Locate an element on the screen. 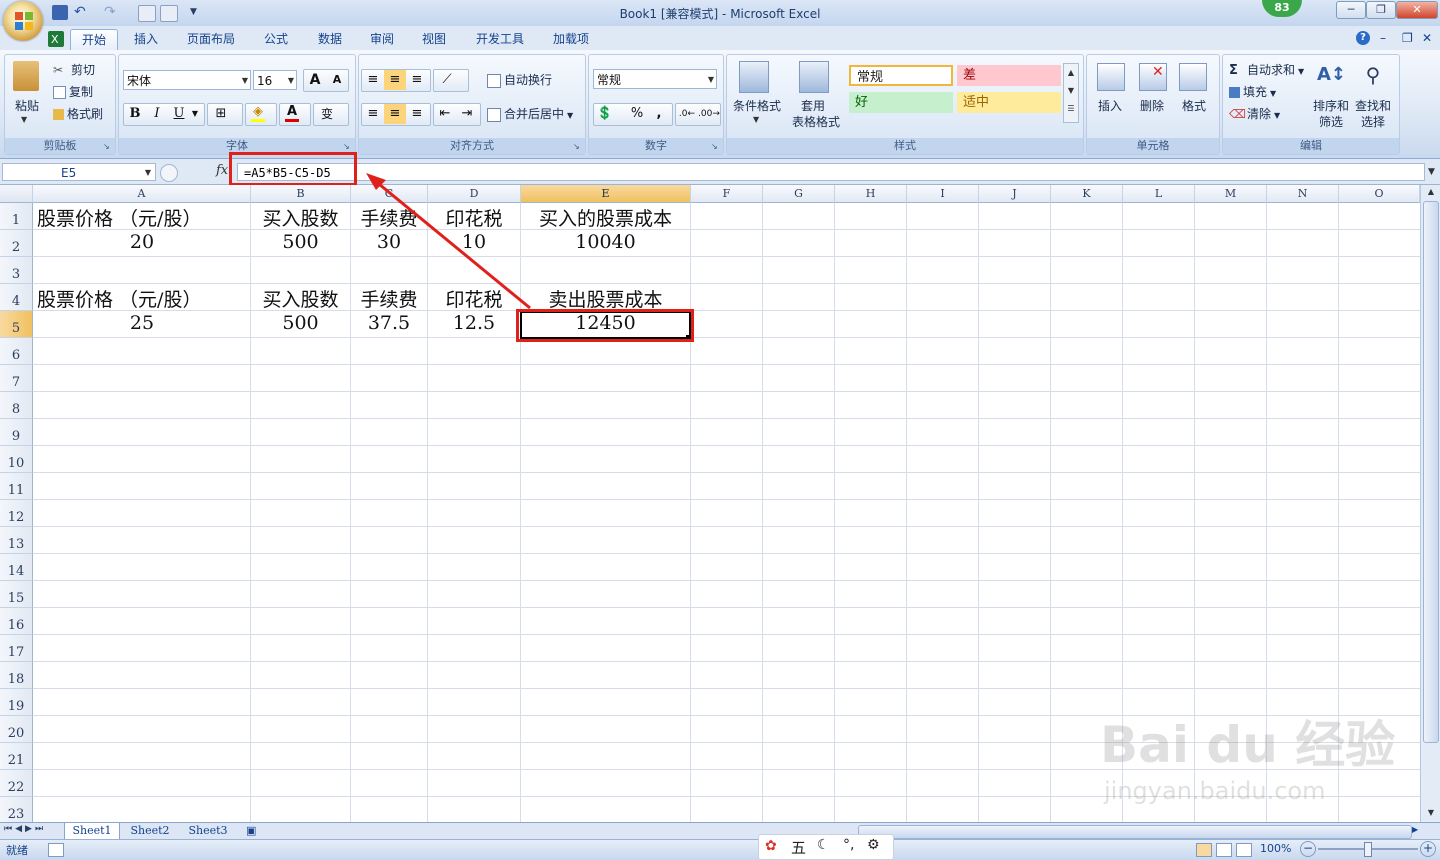 The height and width of the screenshot is (860, 1440). row-header-20: 20 is located at coordinates (16, 729).